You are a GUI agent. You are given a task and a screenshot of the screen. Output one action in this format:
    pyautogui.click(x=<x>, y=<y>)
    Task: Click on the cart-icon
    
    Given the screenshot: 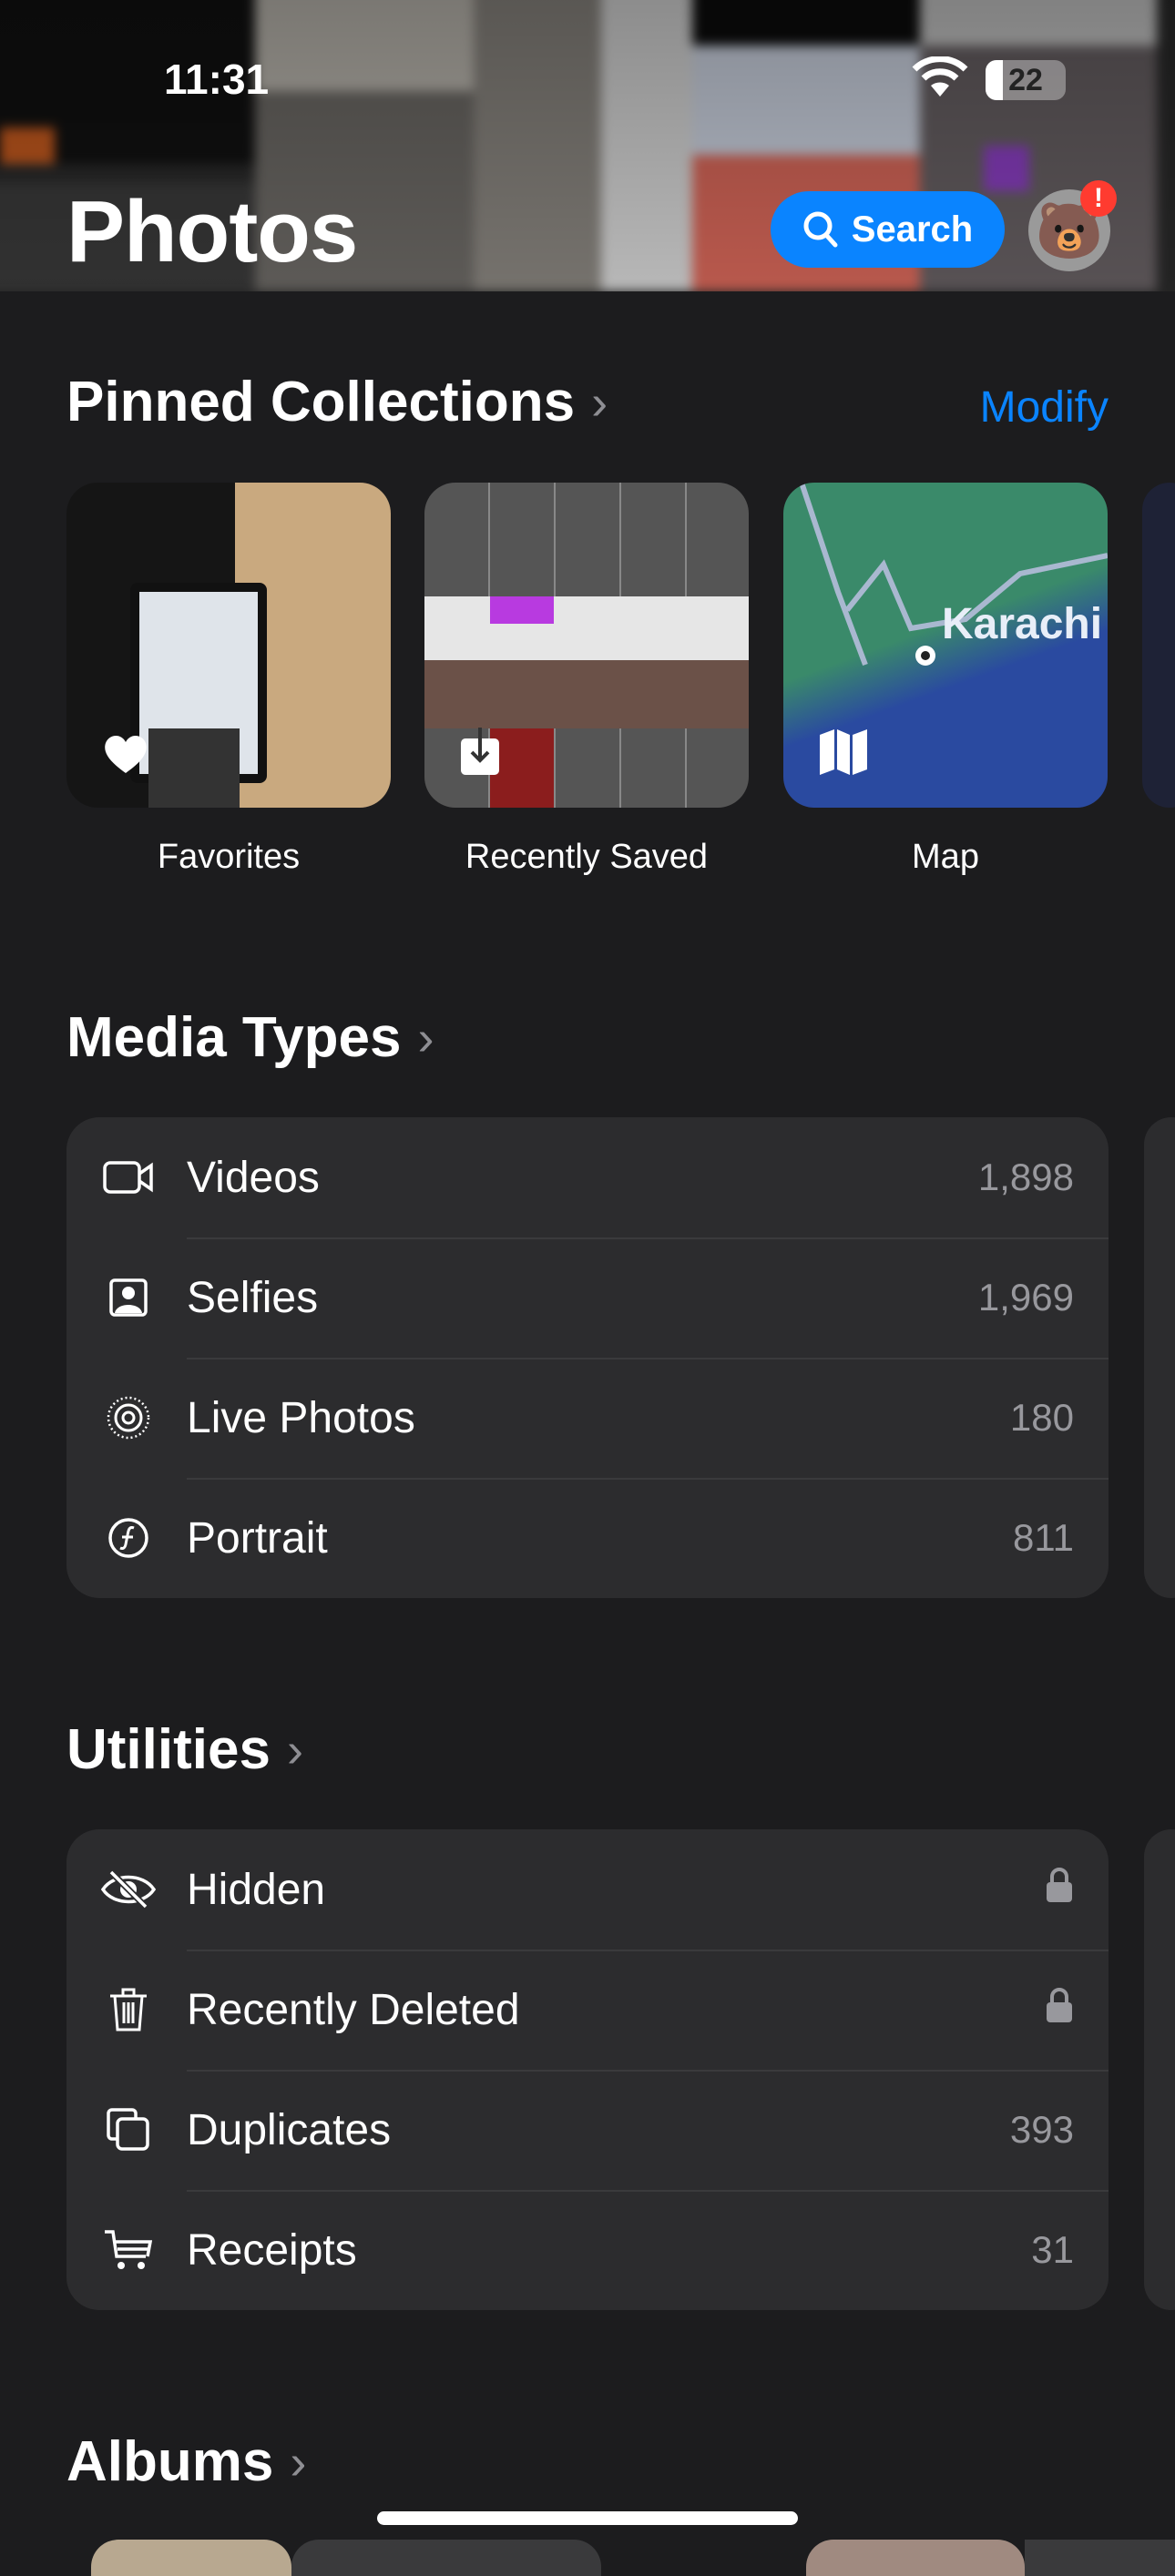 What is the action you would take?
    pyautogui.click(x=128, y=2249)
    